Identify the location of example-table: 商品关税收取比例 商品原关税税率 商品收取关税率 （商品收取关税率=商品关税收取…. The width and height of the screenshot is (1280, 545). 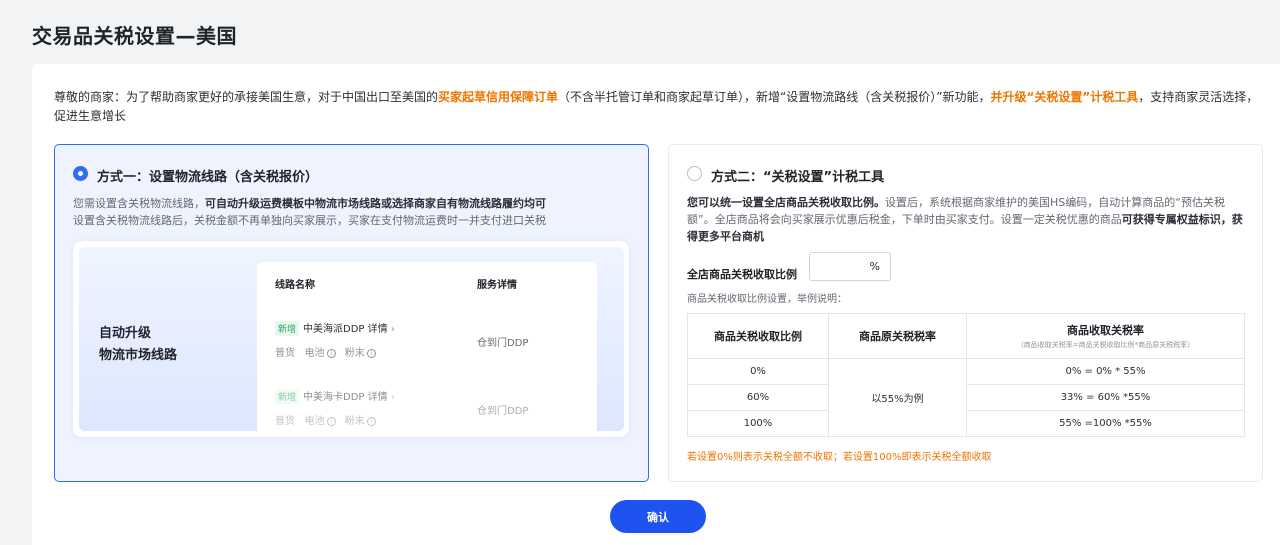
(966, 375).